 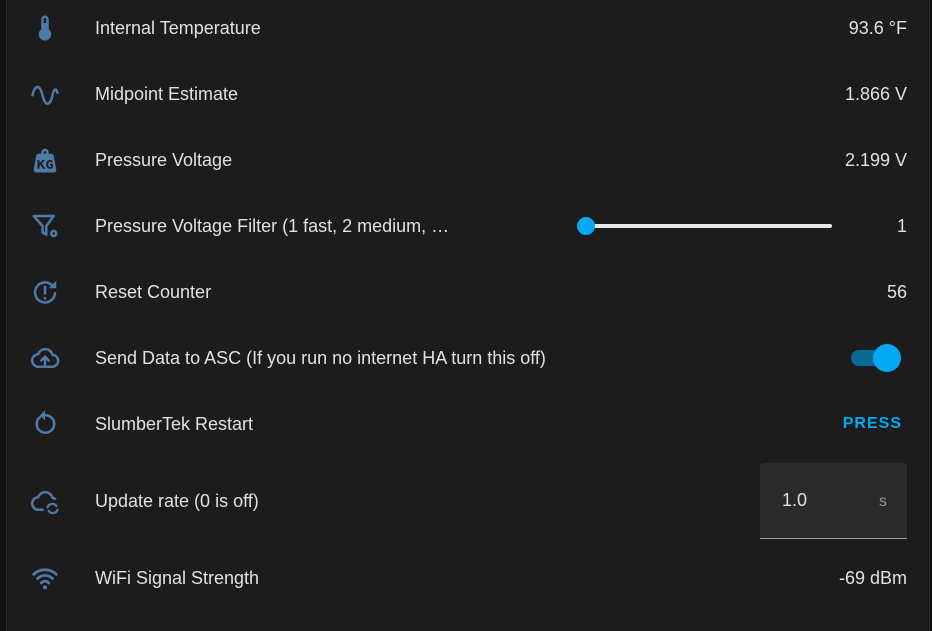 What do you see at coordinates (177, 500) in the screenshot?
I see `entity-label: Update rate (0 is off)` at bounding box center [177, 500].